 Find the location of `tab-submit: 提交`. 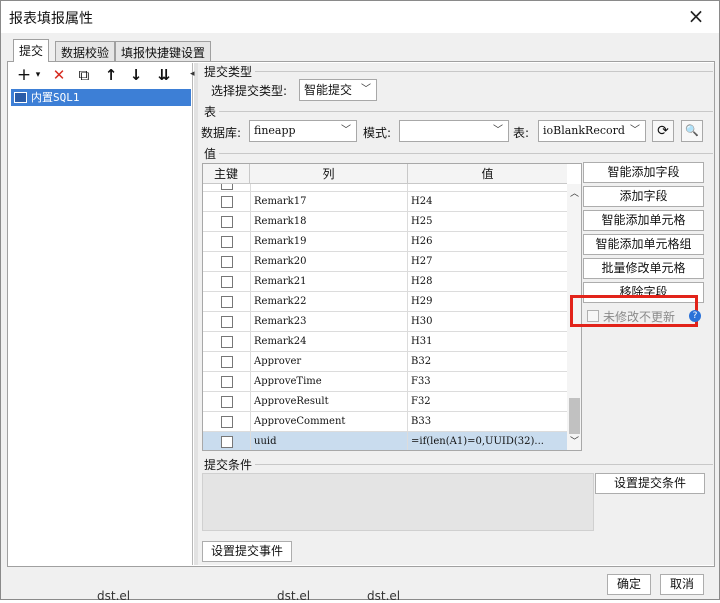

tab-submit: 提交 is located at coordinates (31, 50).